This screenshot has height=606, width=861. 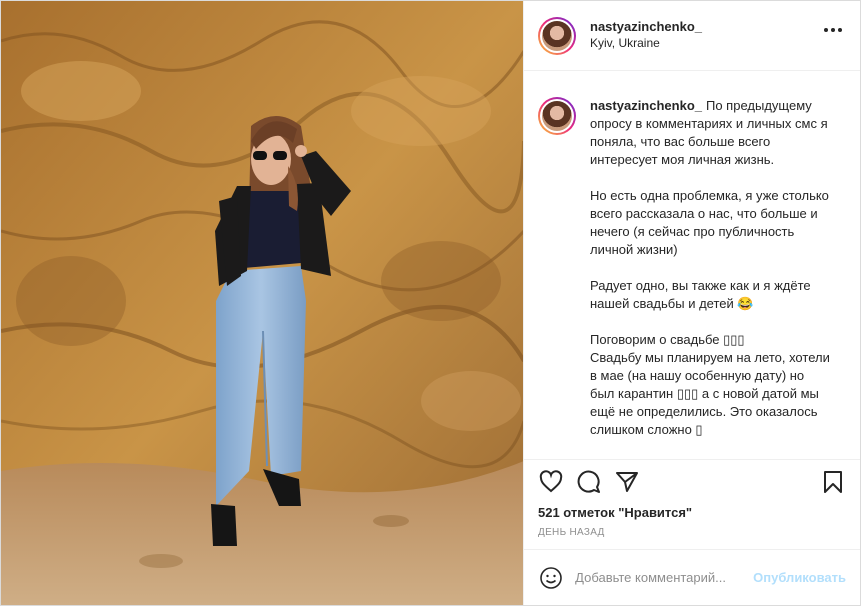 What do you see at coordinates (646, 27) in the screenshot?
I see `author-username: nastyazinchenko_` at bounding box center [646, 27].